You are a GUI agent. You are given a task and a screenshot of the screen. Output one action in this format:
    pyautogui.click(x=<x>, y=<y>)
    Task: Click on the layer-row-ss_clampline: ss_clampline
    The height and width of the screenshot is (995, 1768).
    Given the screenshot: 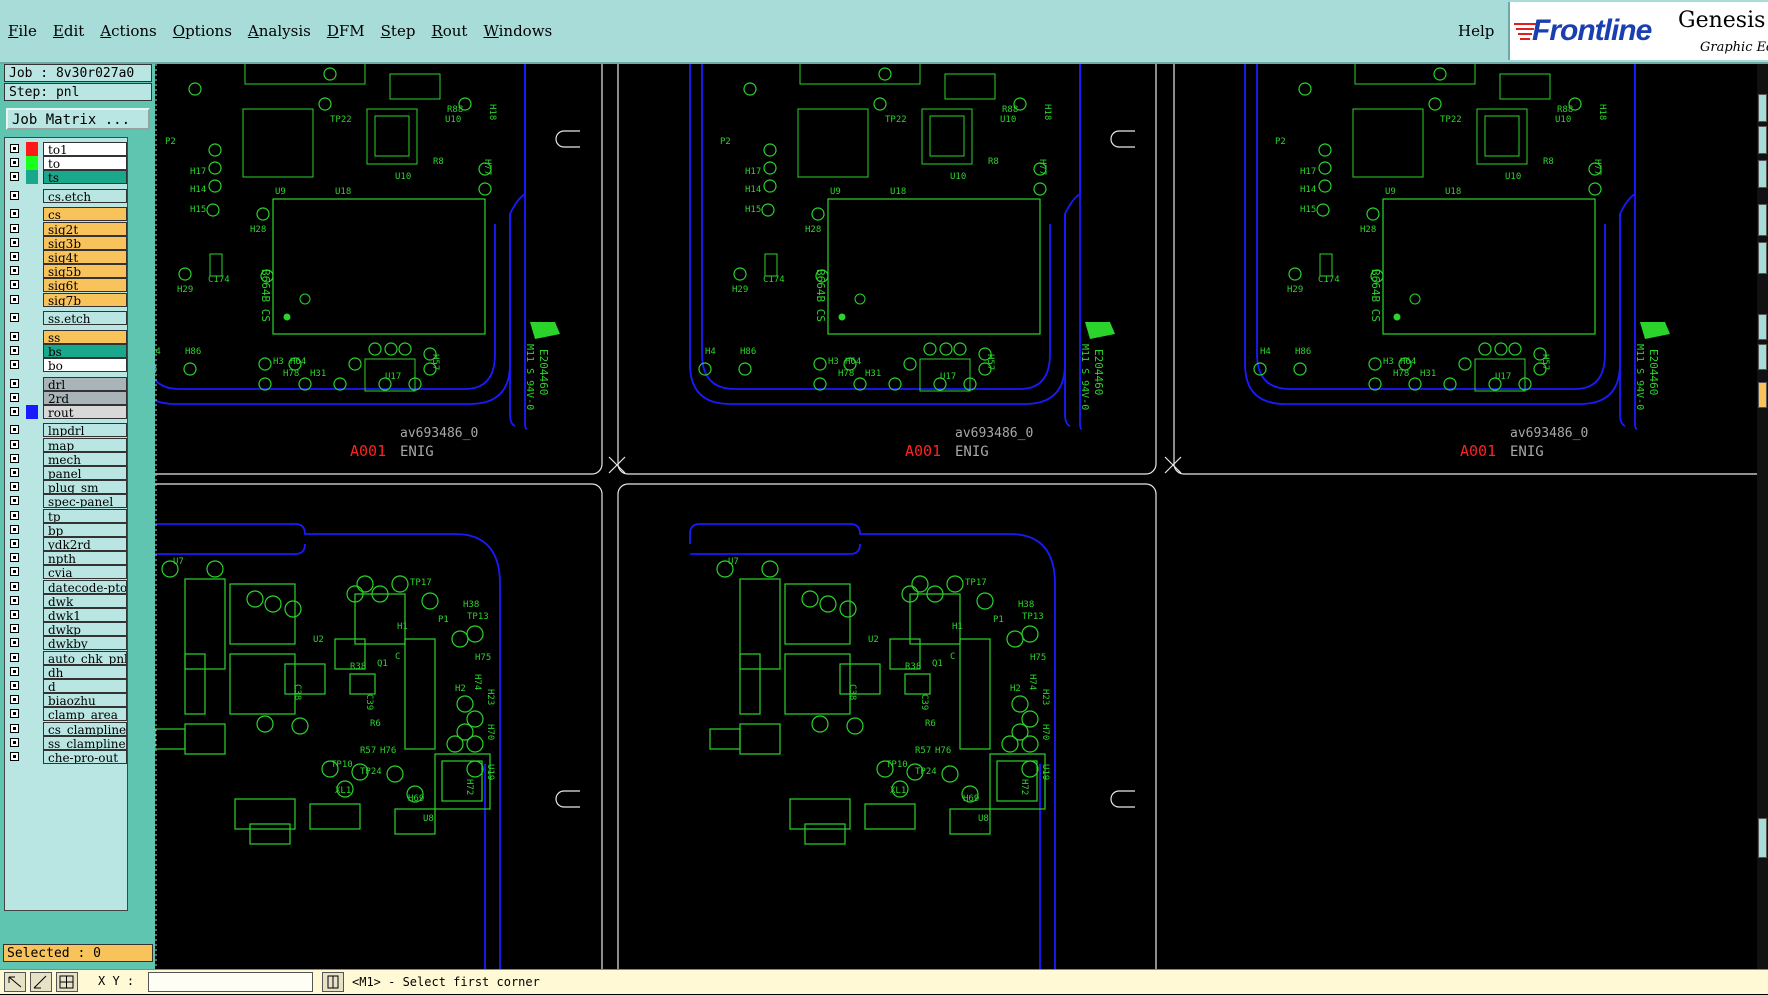 What is the action you would take?
    pyautogui.click(x=66, y=742)
    